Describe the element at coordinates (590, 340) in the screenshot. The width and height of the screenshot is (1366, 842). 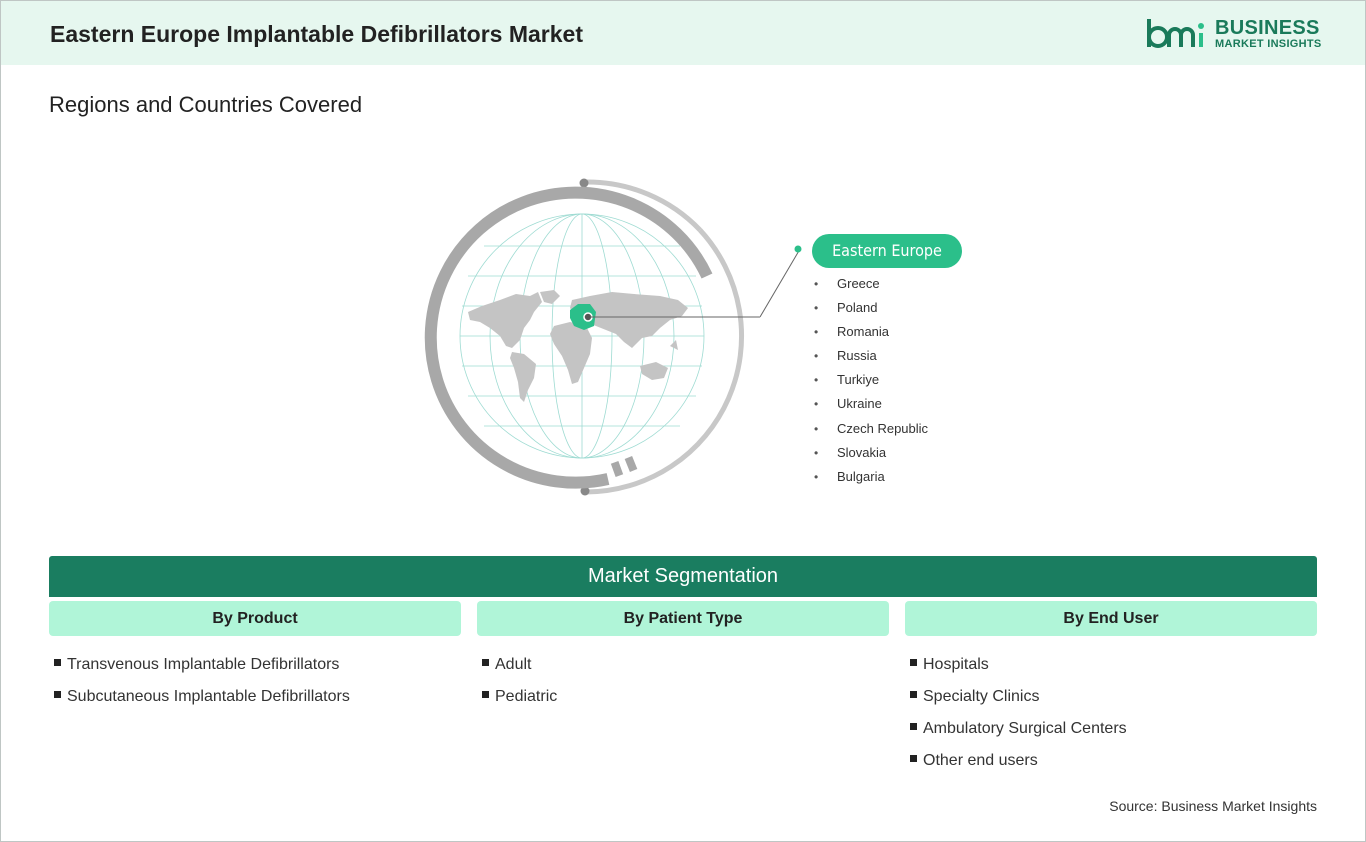
I see `globe-graphic` at that location.